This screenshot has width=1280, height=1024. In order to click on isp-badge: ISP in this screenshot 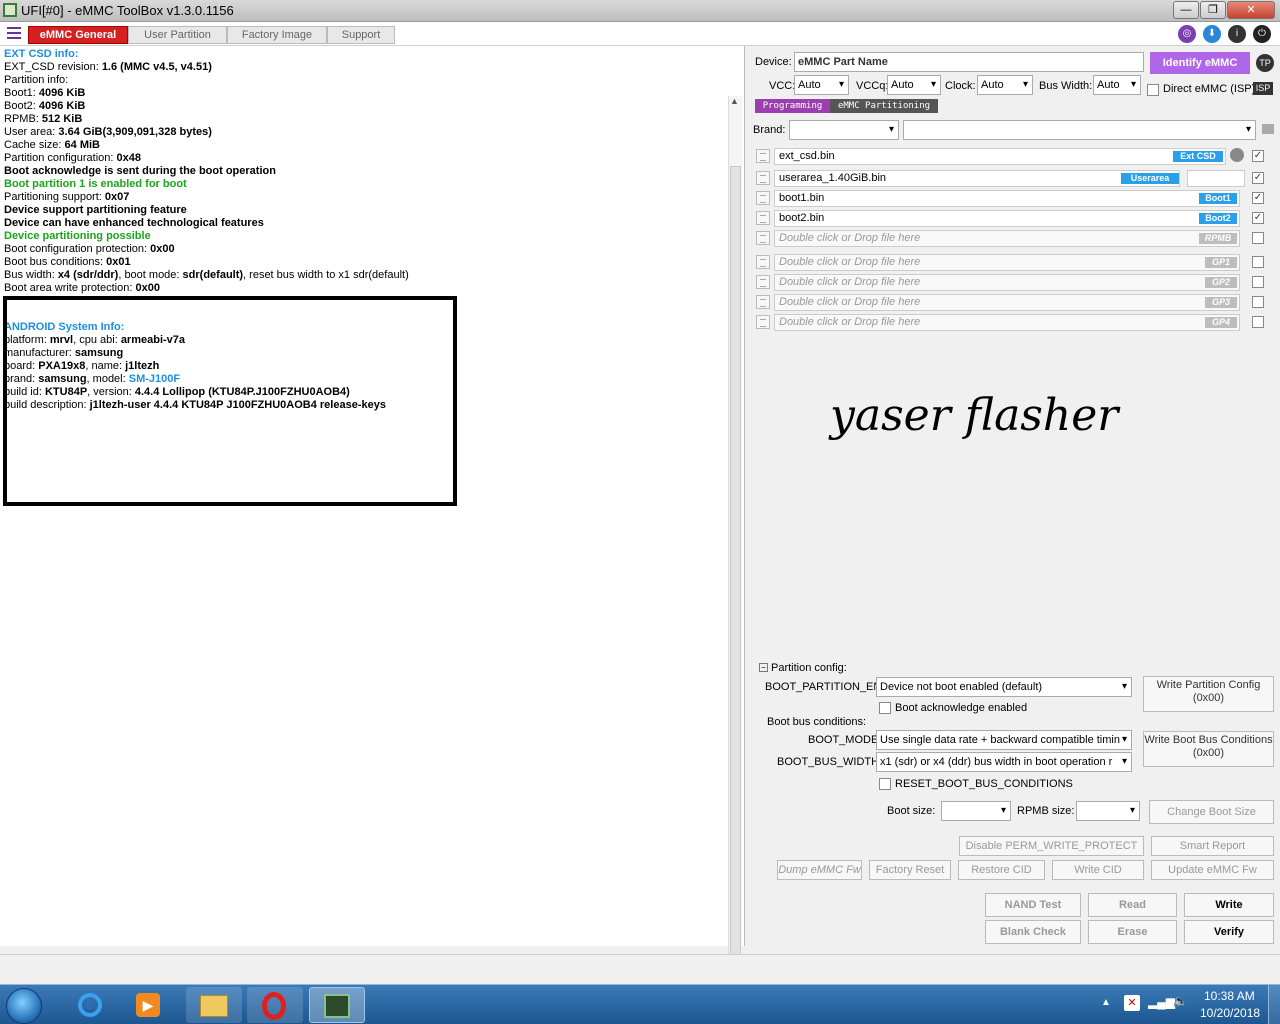, I will do `click(1263, 88)`.